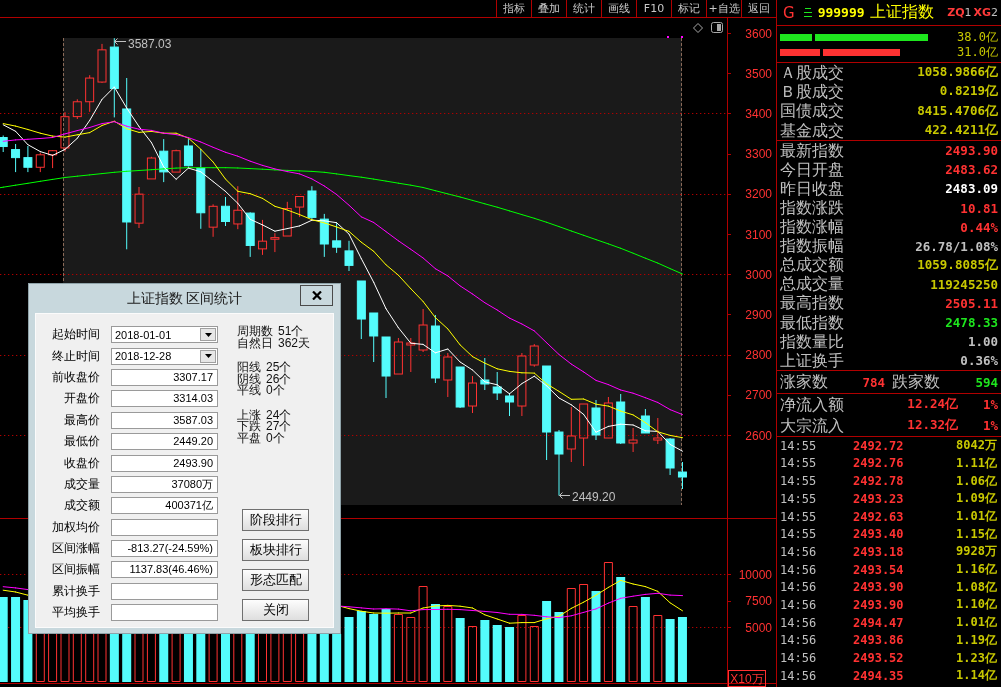  What do you see at coordinates (275, 610) in the screenshot?
I see `dialog-button: 关闭` at bounding box center [275, 610].